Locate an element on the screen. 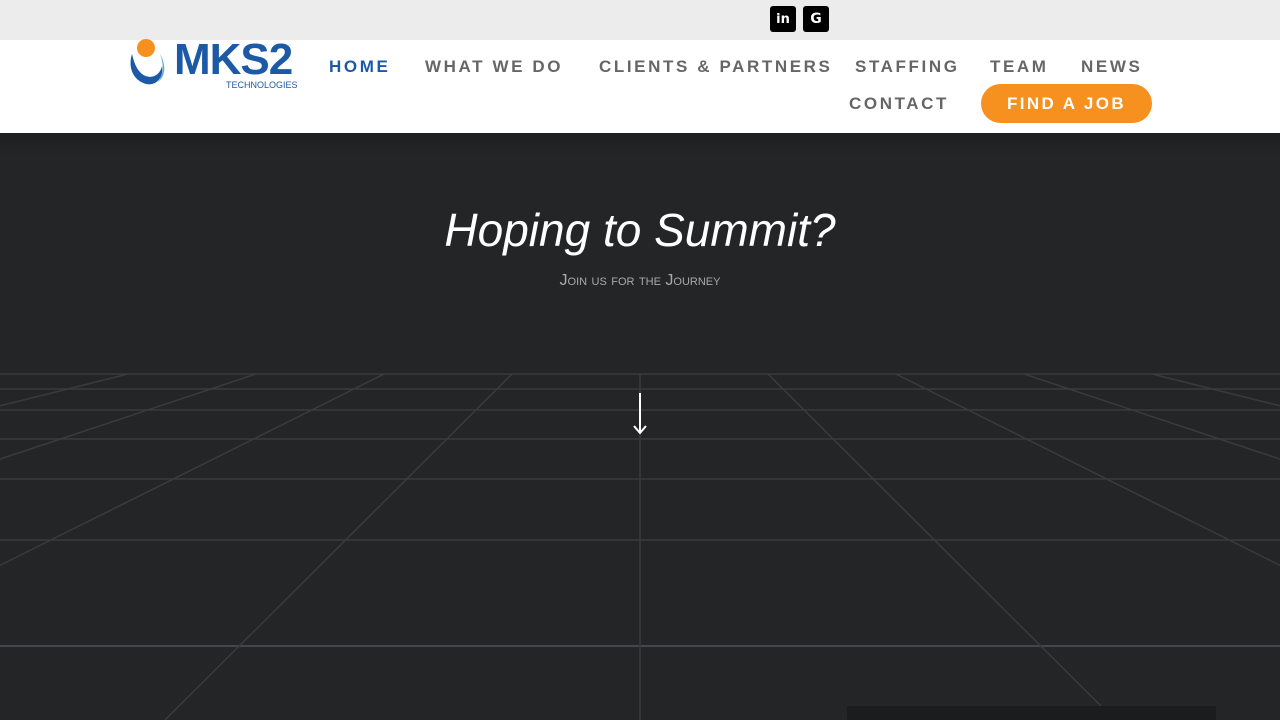 The height and width of the screenshot is (720, 1280). bottom-panel is located at coordinates (1031, 713).